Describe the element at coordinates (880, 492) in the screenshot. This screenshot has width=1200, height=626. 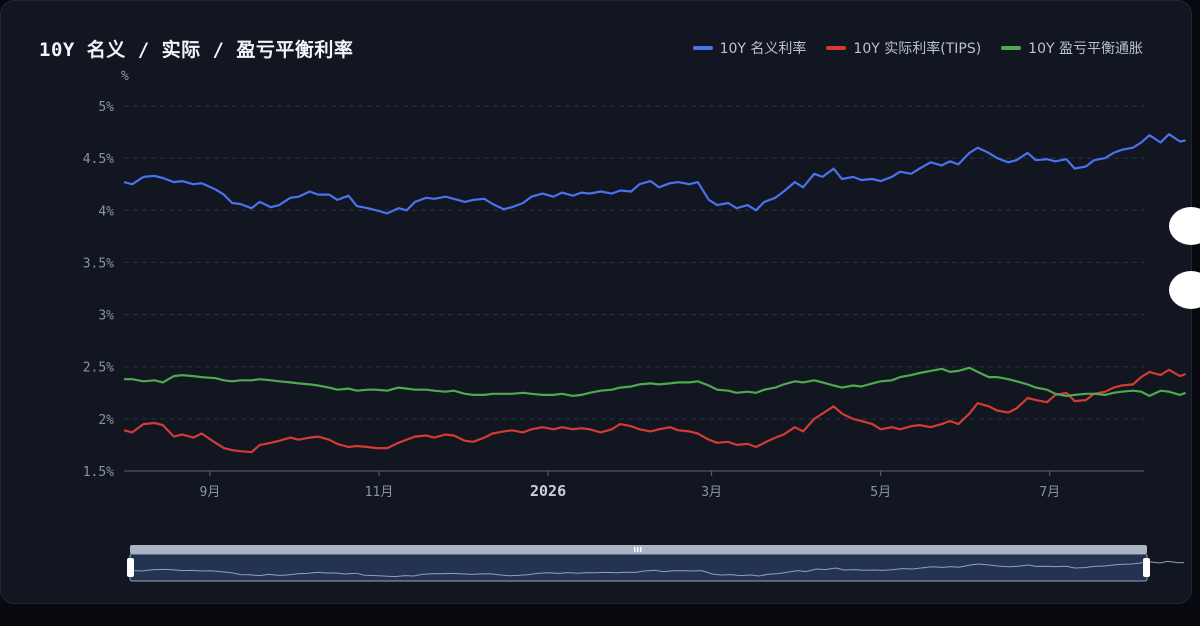
I see `x-tick-label: 5月` at that location.